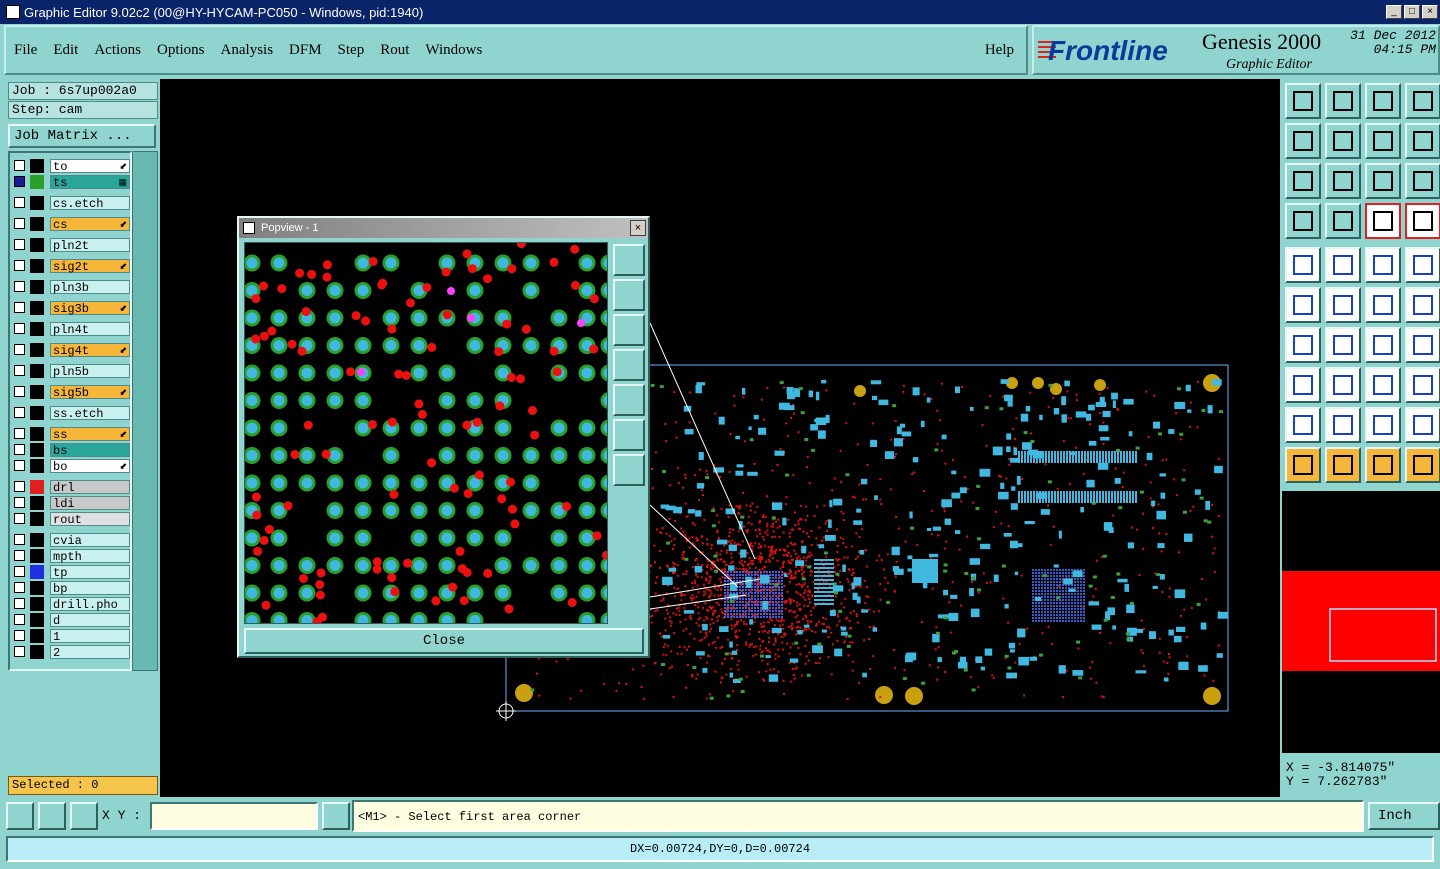 Image resolution: width=1440 pixels, height=869 pixels. Describe the element at coordinates (1343, 305) in the screenshot. I see `delete-icon` at that location.